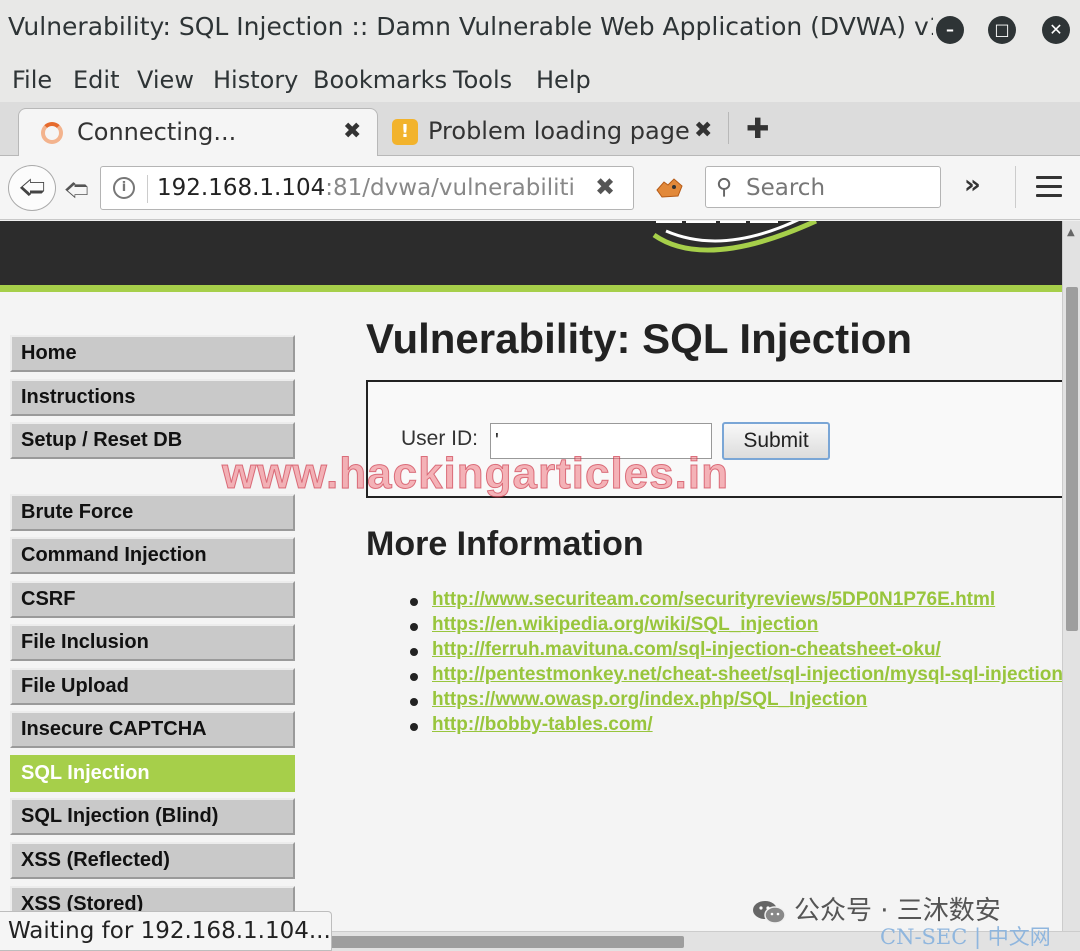 Image resolution: width=1080 pixels, height=951 pixels. Describe the element at coordinates (450, 188) in the screenshot. I see `url-path: :81/dvwa/vulnerabiliti` at that location.